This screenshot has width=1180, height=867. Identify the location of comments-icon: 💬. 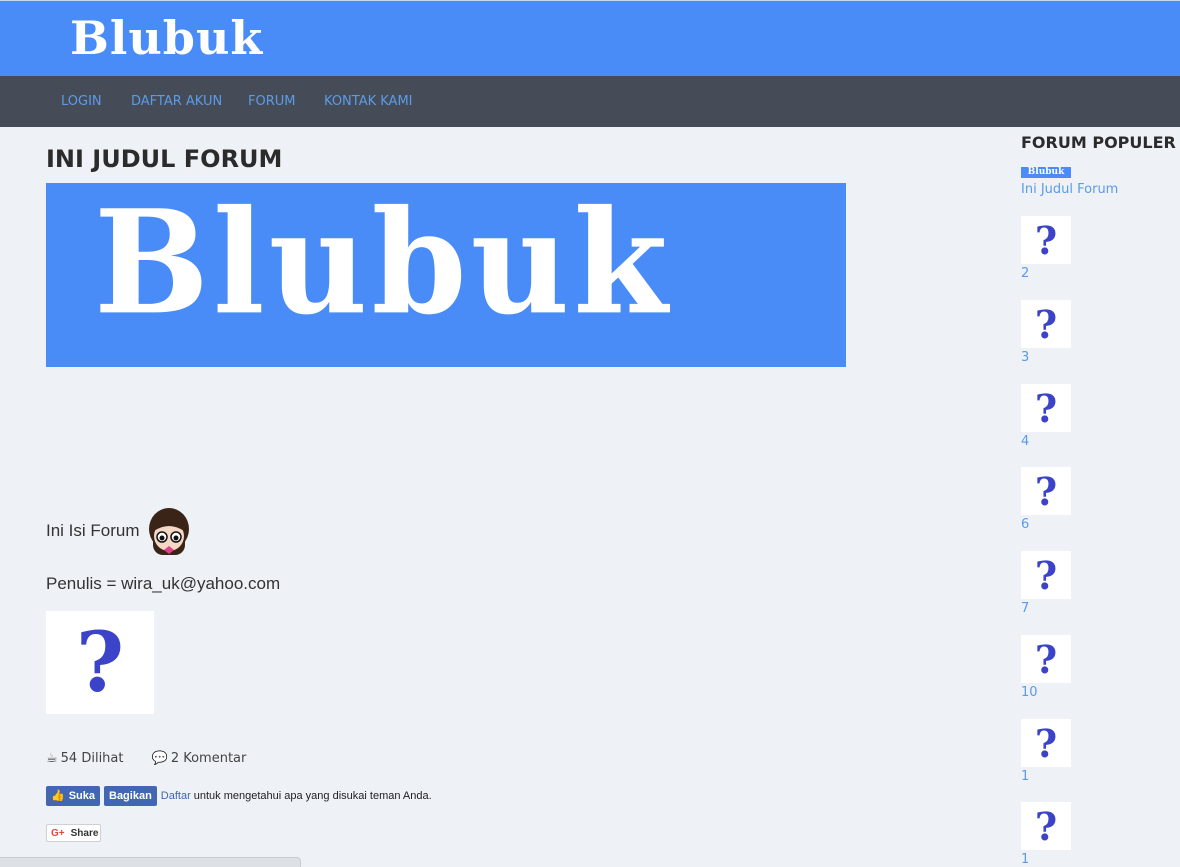
(159, 758).